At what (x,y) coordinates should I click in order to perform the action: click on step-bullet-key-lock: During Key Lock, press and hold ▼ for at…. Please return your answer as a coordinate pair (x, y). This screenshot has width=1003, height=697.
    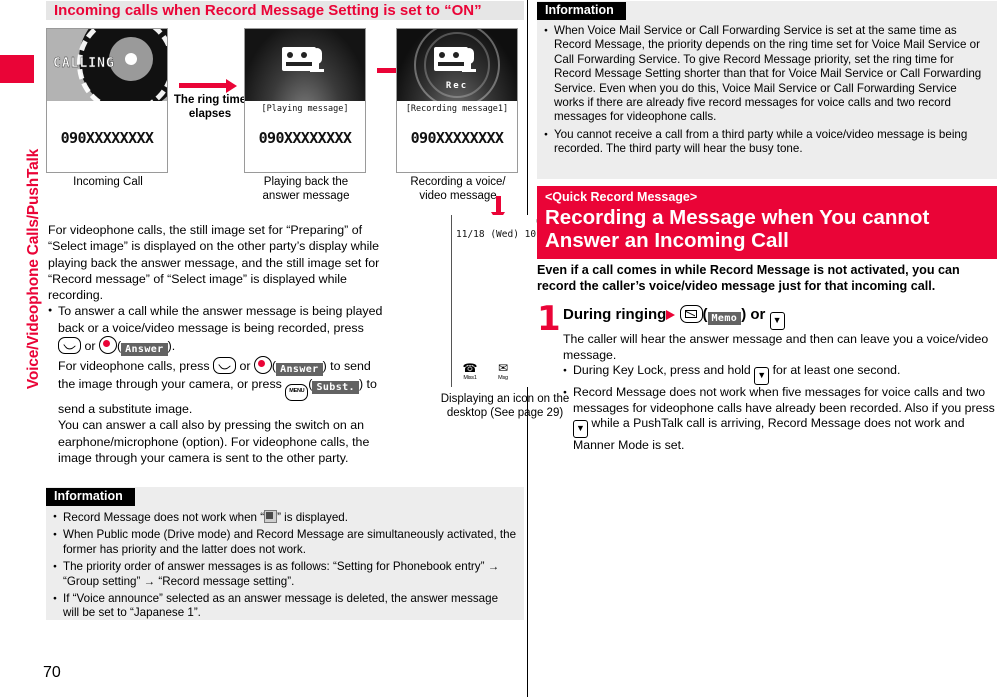
    Looking at the image, I should click on (780, 374).